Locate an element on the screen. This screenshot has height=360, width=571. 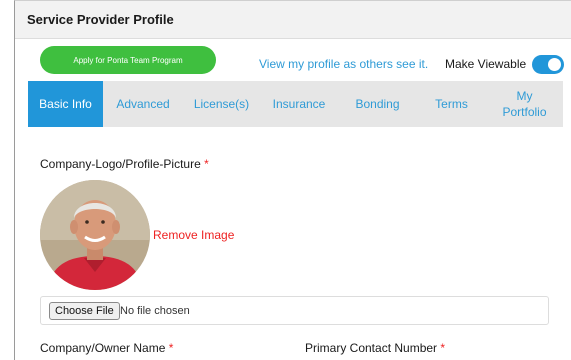
tab-terms: Terms is located at coordinates (451, 104).